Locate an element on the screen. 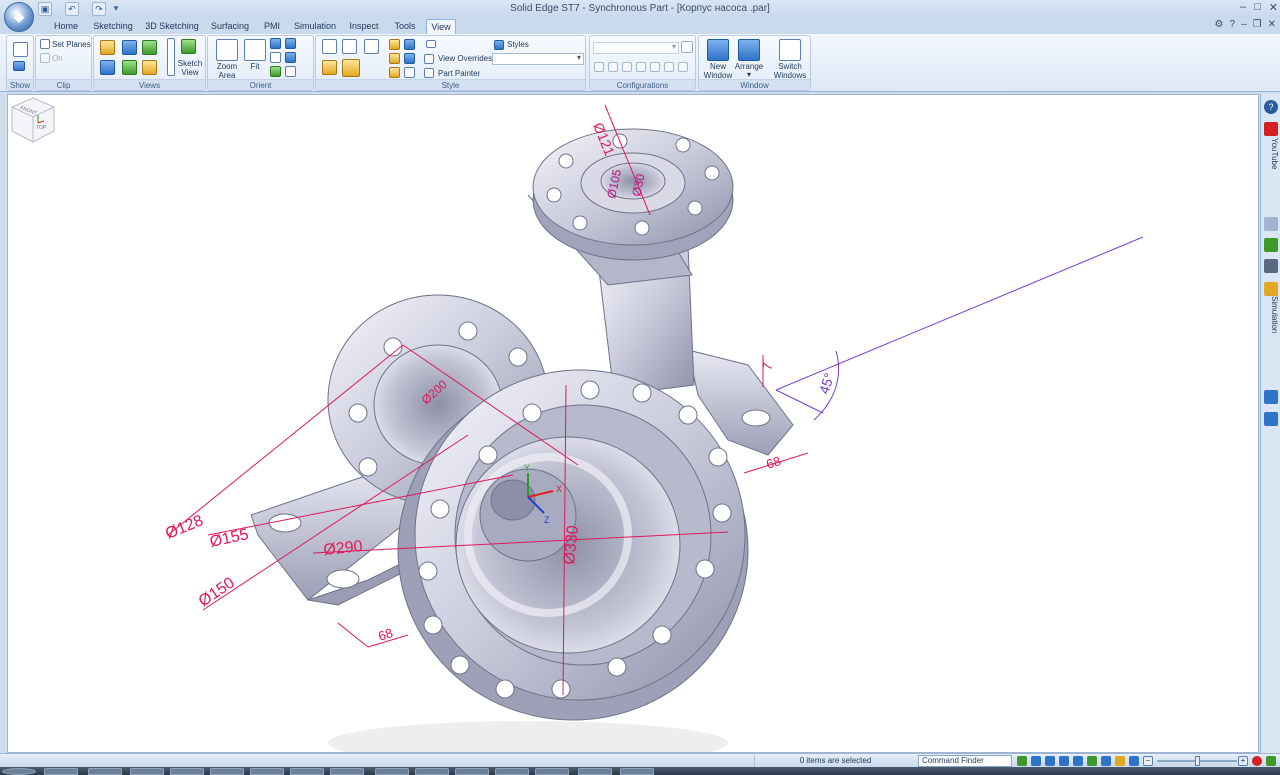 This screenshot has width=1280, height=775. view-bottom-icon is located at coordinates (149, 67).